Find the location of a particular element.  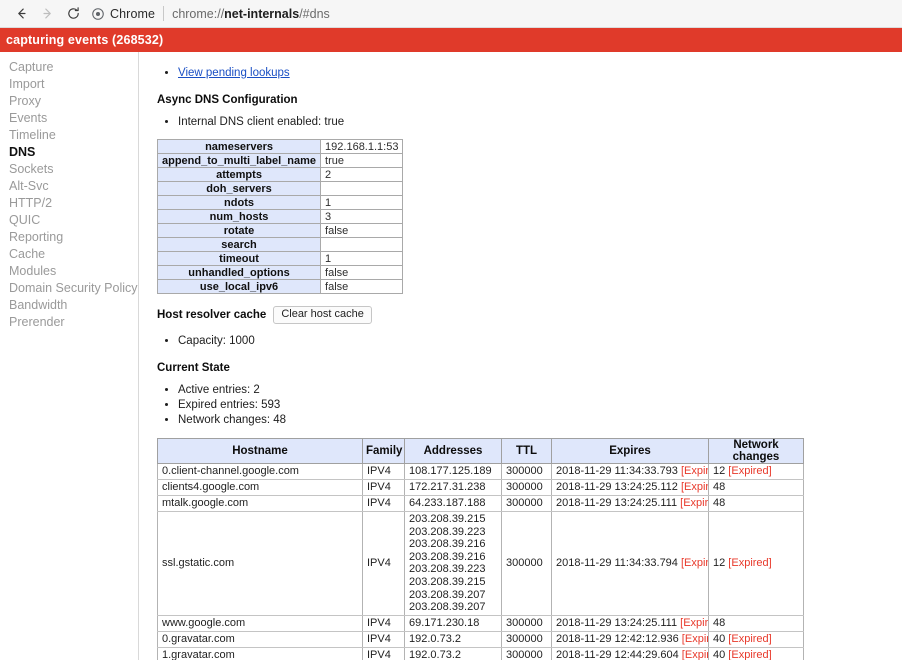

sidebar-item-capture: Capture is located at coordinates (69, 67).